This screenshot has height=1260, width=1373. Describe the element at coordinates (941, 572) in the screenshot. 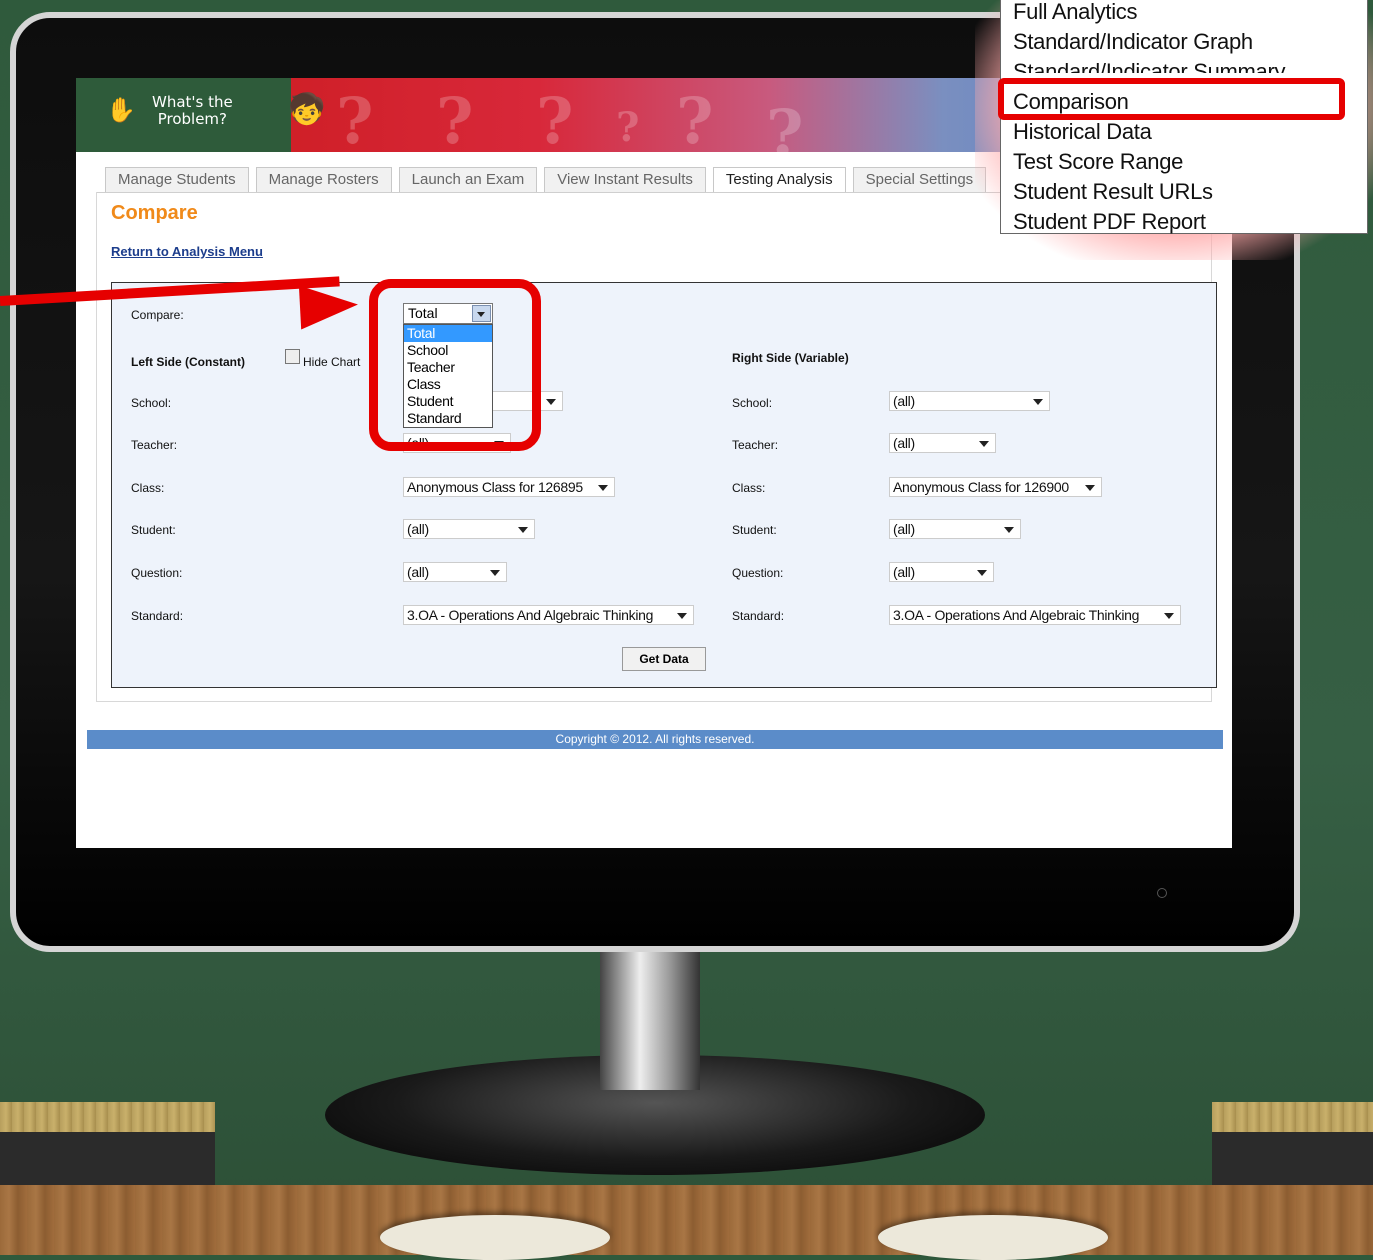

I see `right-question-select: (all)` at that location.